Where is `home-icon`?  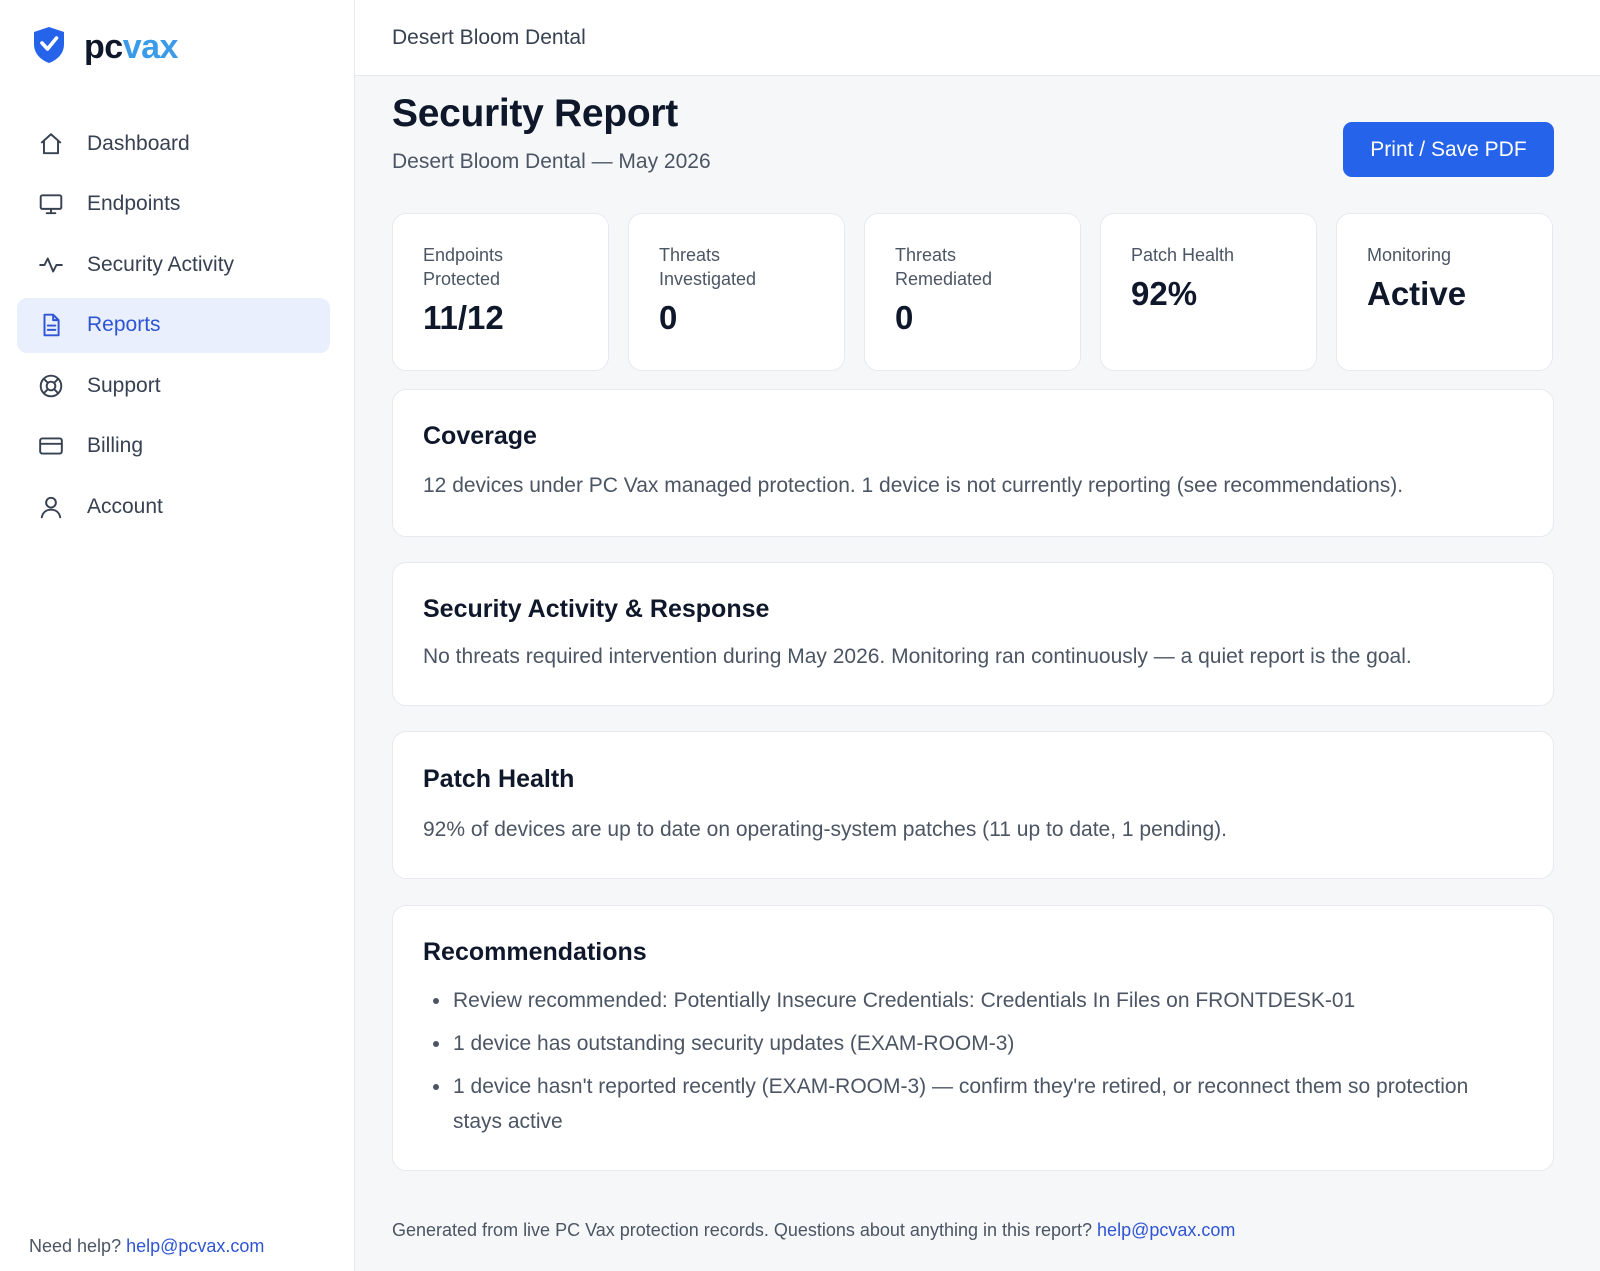
home-icon is located at coordinates (51, 144).